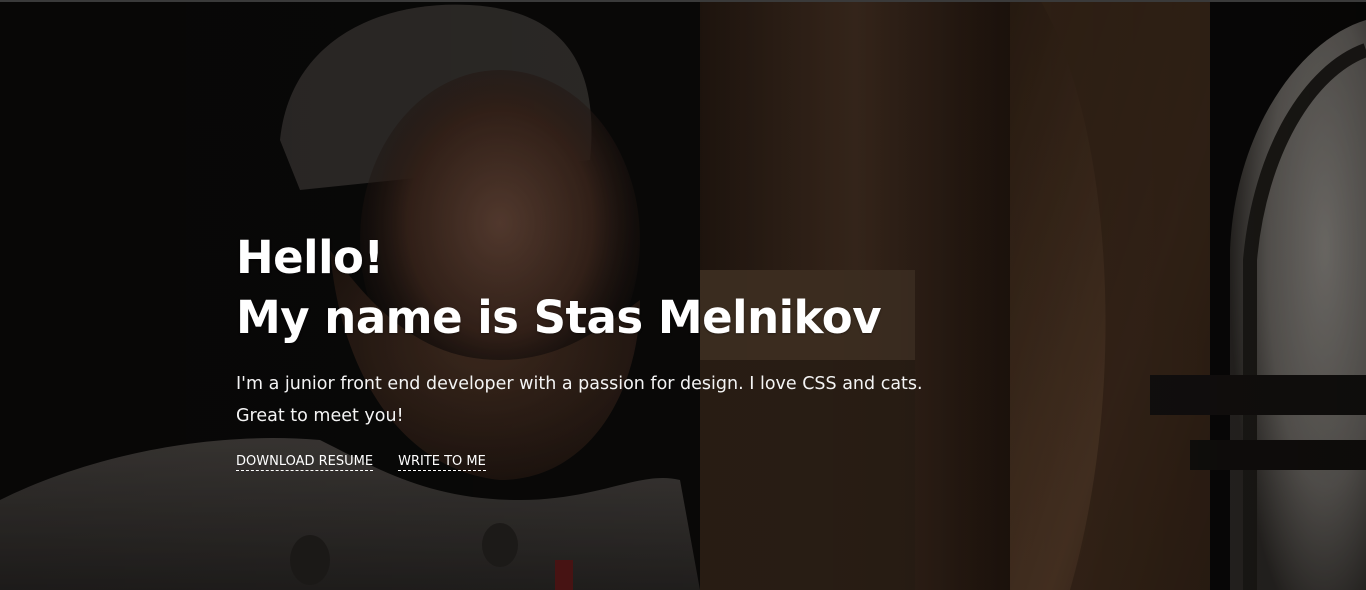  What do you see at coordinates (596, 462) in the screenshot?
I see `hero-actions: DOWNLOAD RESUME WRITE TO ME` at bounding box center [596, 462].